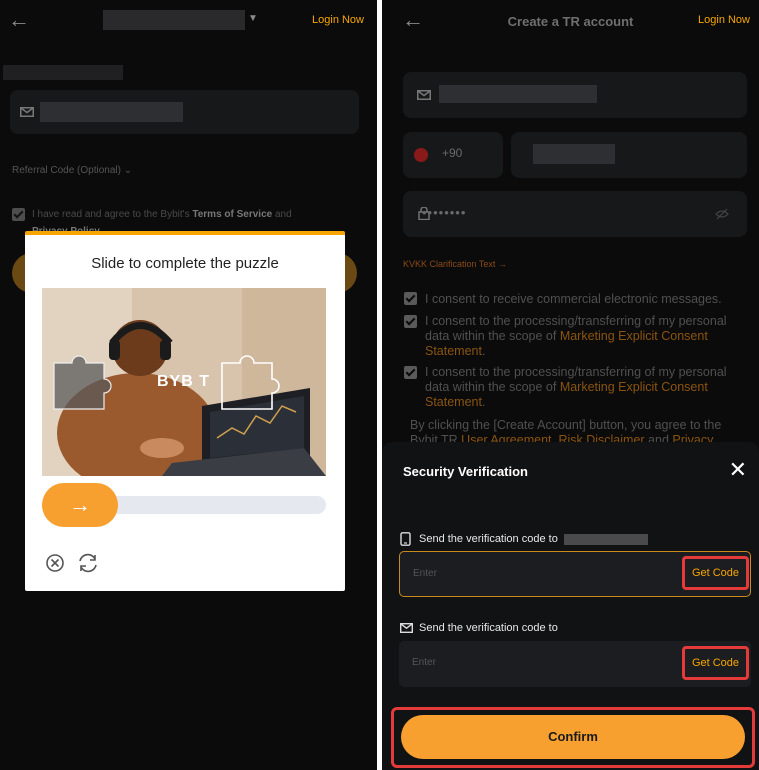  I want to click on kvkk-link: KVKK Clarification Text →, so click(455, 264).